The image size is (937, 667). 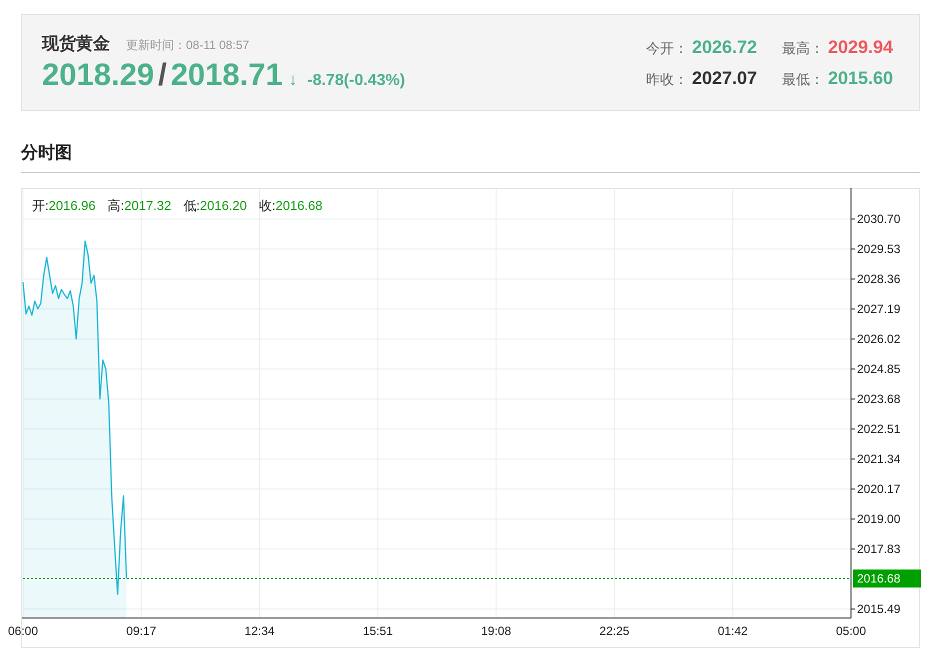 What do you see at coordinates (861, 47) in the screenshot?
I see `stat-value: 2029.94` at bounding box center [861, 47].